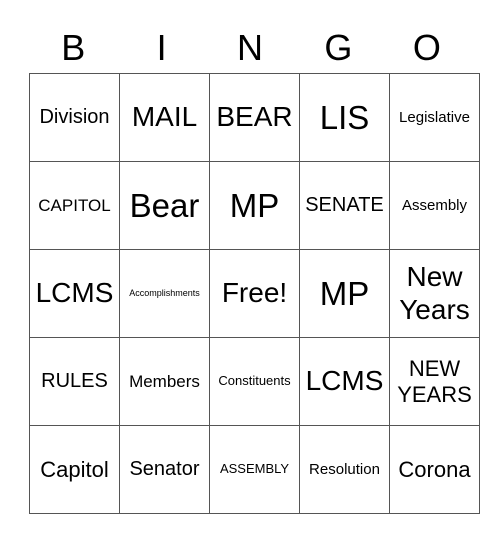  I want to click on bingo-row: CAPITOL Bear MP SENATE Assembly, so click(254, 205).